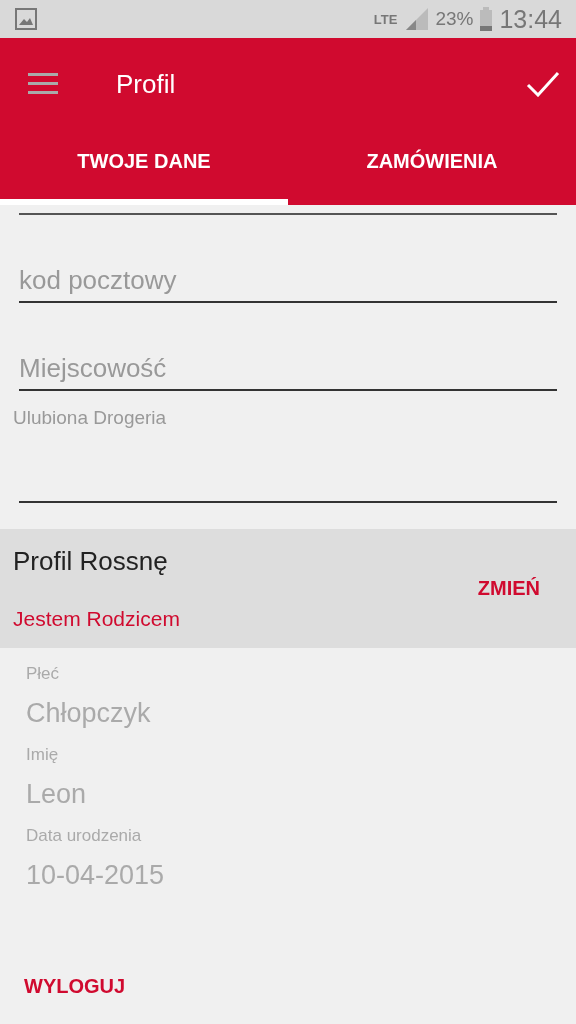 The image size is (576, 1024). What do you see at coordinates (75, 986) in the screenshot?
I see `logout-button: WYLOGUJ` at bounding box center [75, 986].